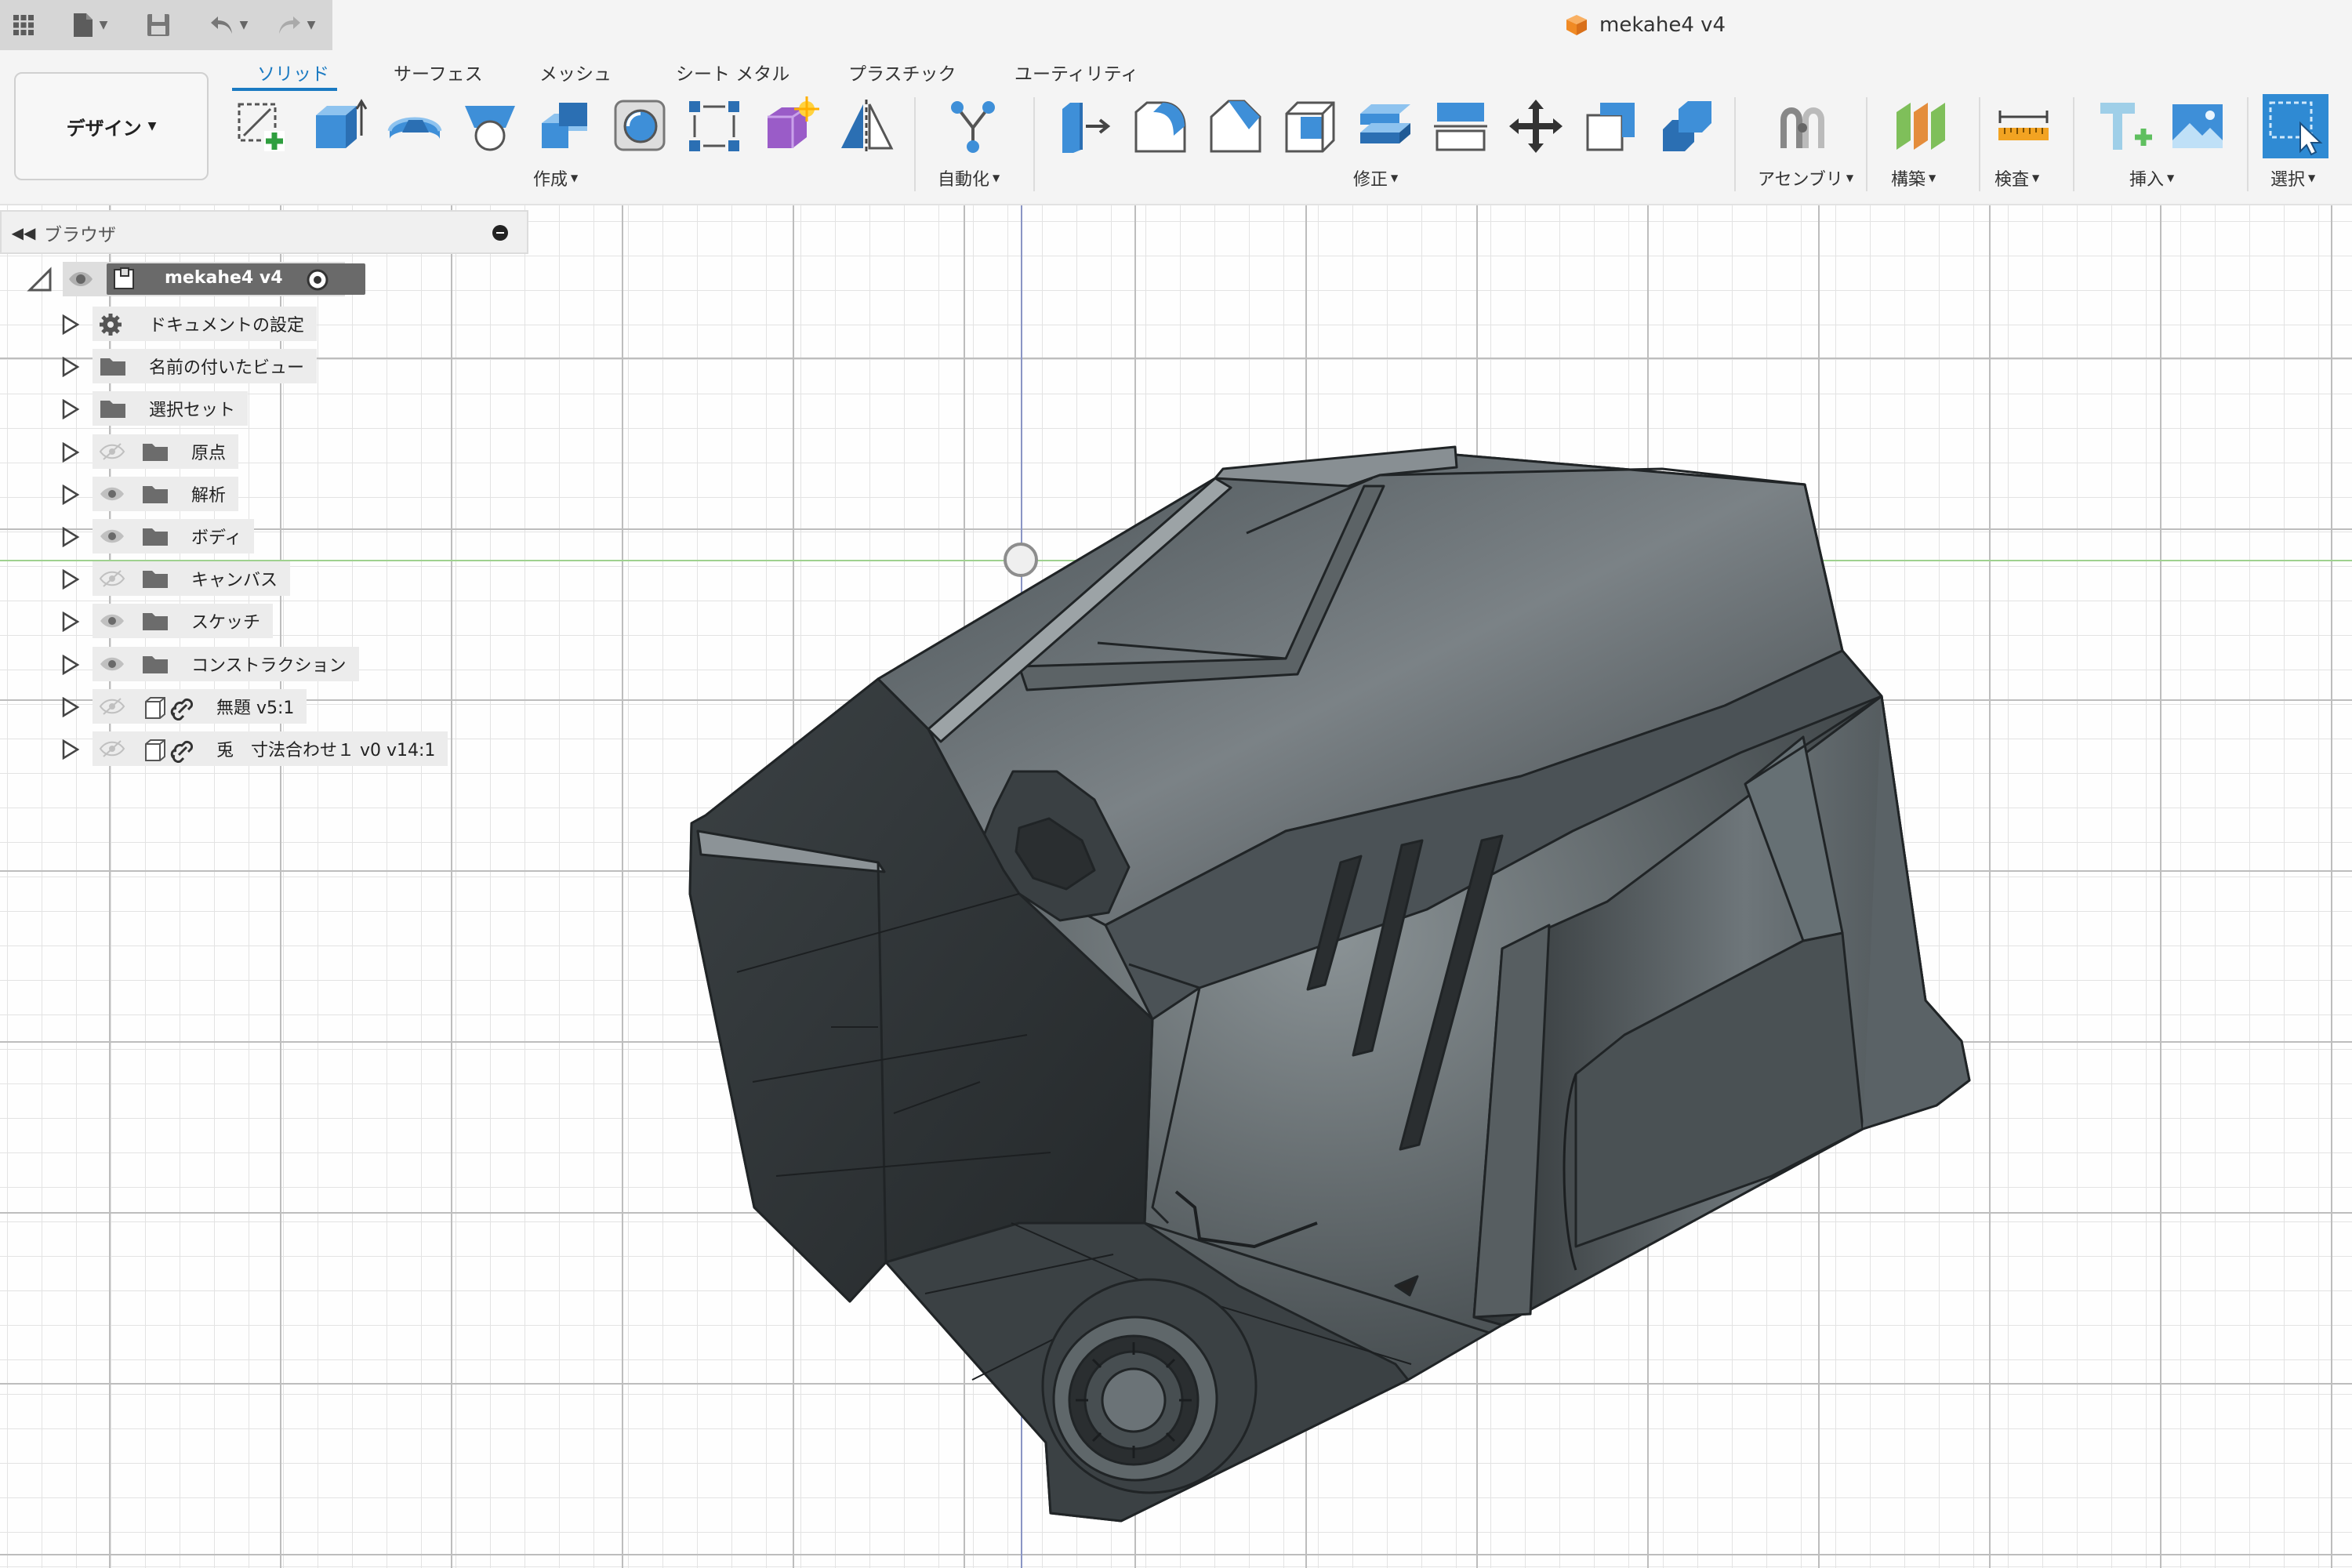  I want to click on browser-item-node: コンストラクション, so click(226, 664).